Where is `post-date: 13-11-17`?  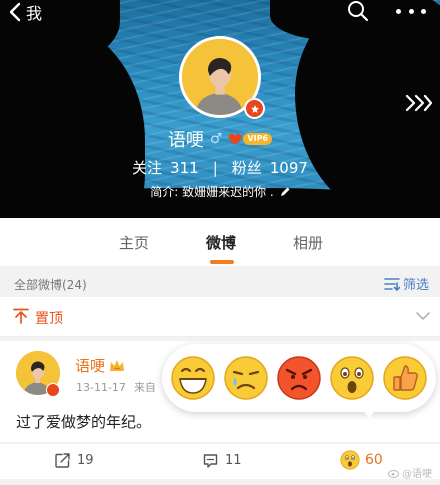 post-date: 13-11-17 is located at coordinates (101, 387).